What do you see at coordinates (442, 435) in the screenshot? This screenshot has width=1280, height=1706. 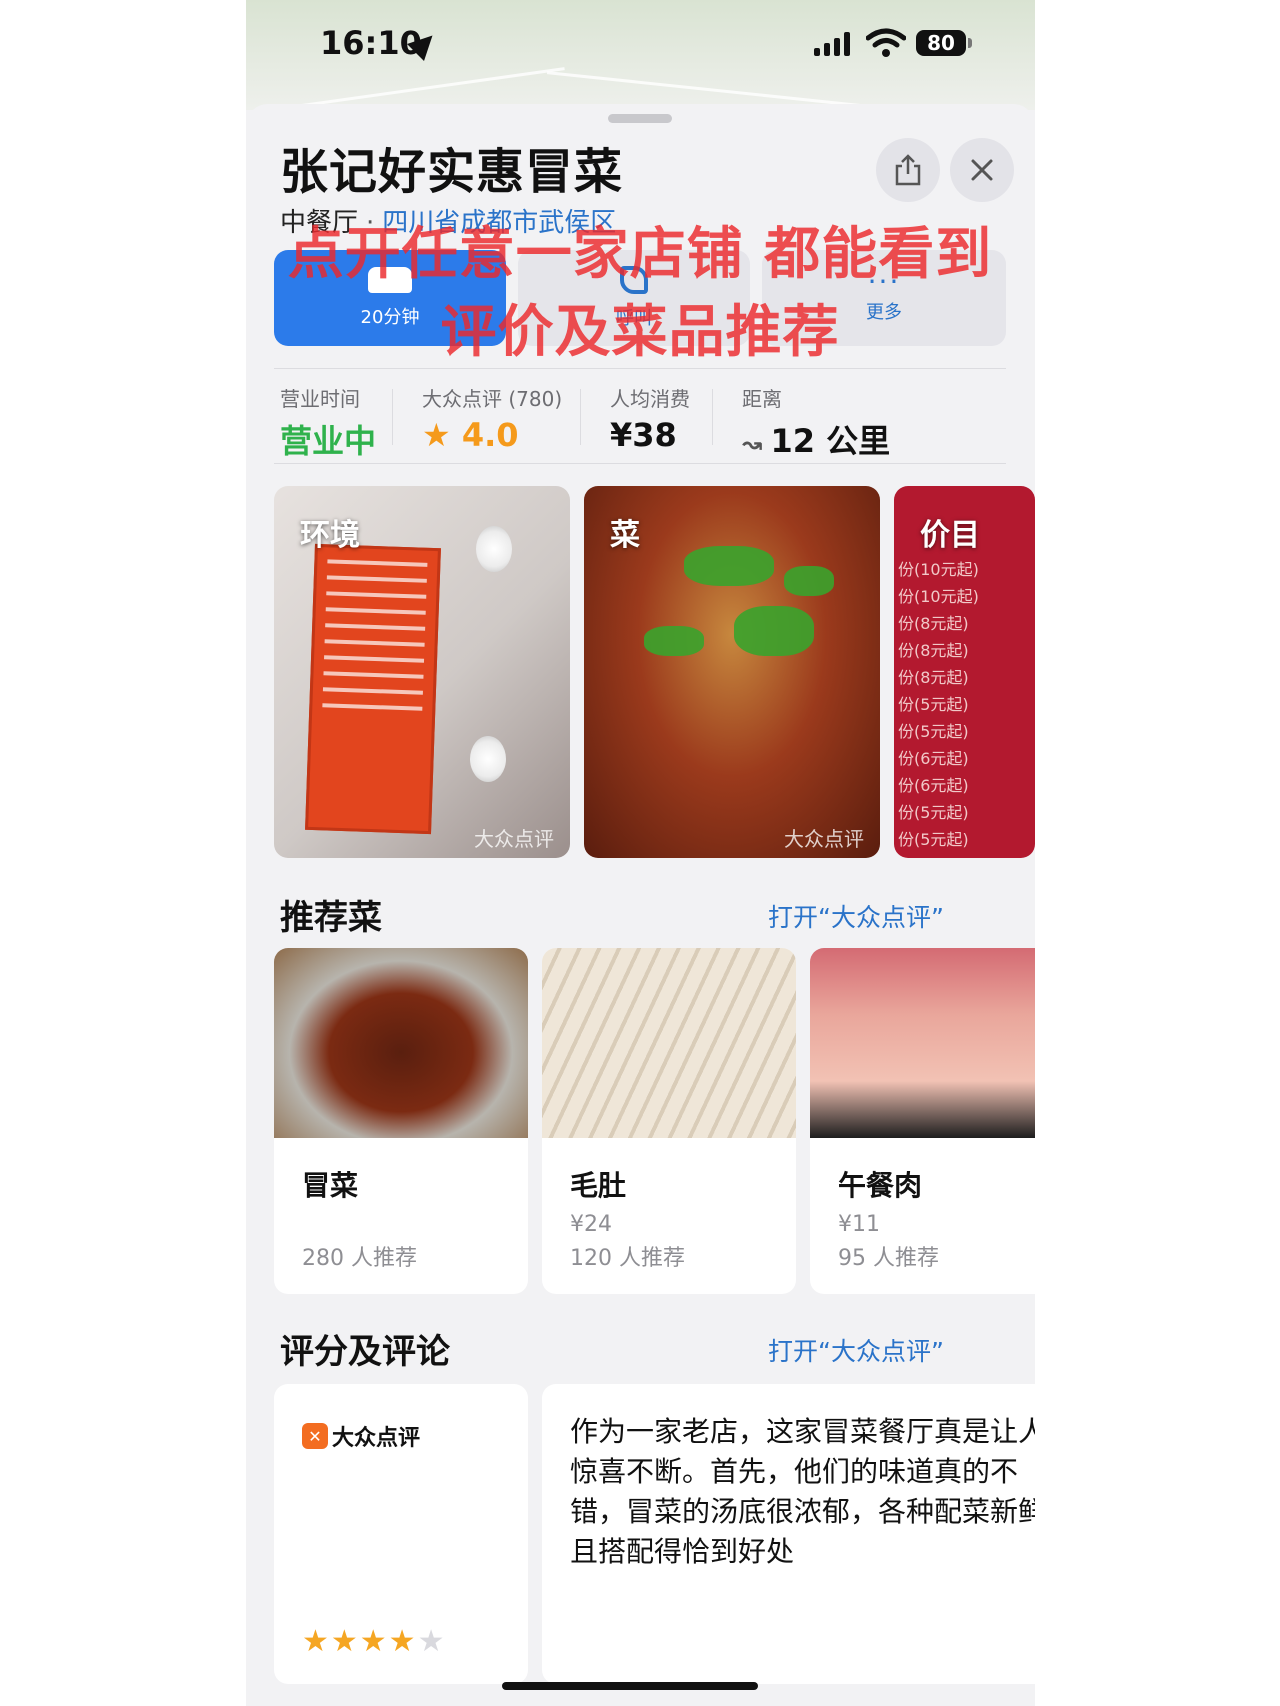 I see `star-icon: ★` at bounding box center [442, 435].